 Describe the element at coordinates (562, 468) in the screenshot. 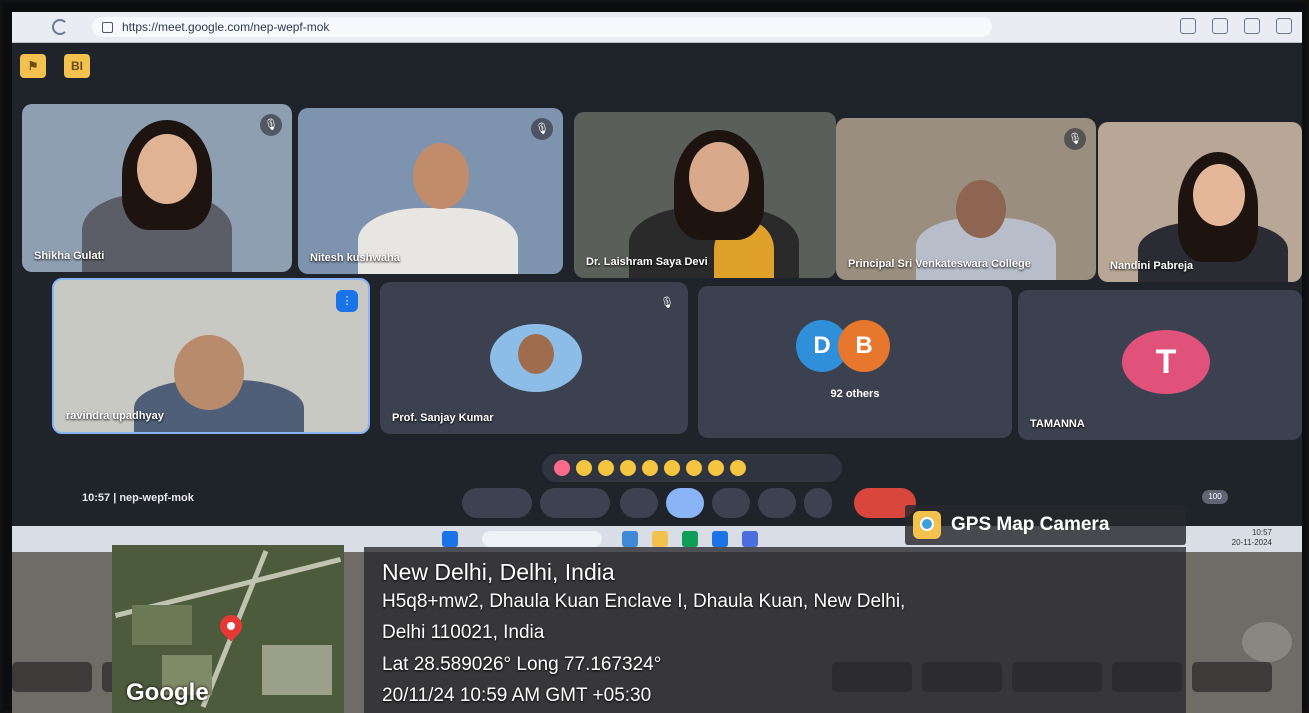

I see `heart-icon` at that location.